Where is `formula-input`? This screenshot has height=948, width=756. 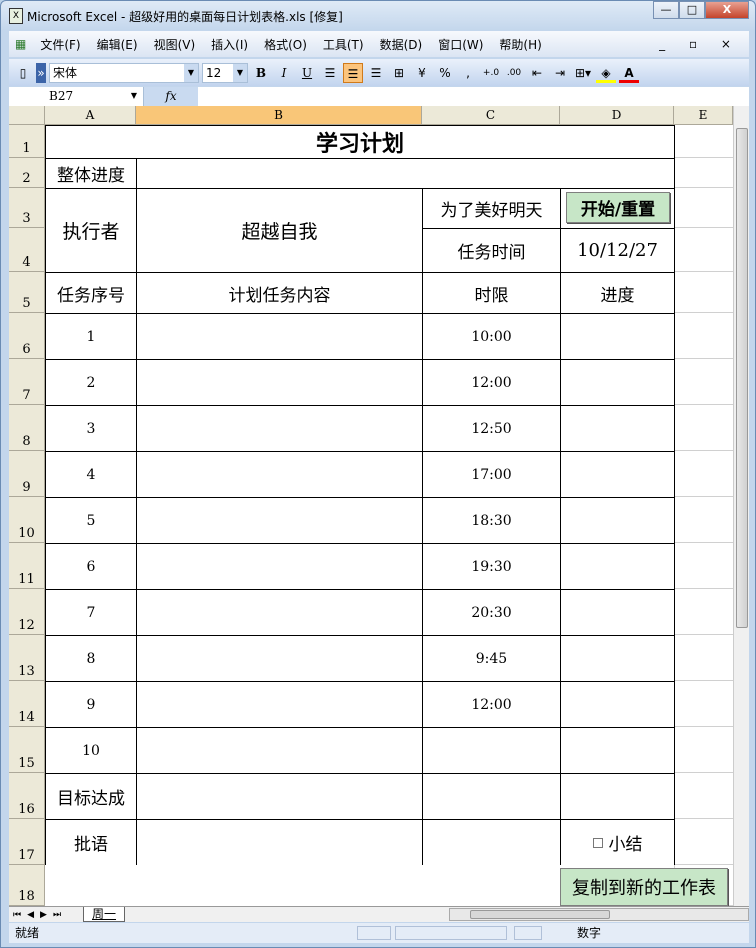
formula-input is located at coordinates (473, 96).